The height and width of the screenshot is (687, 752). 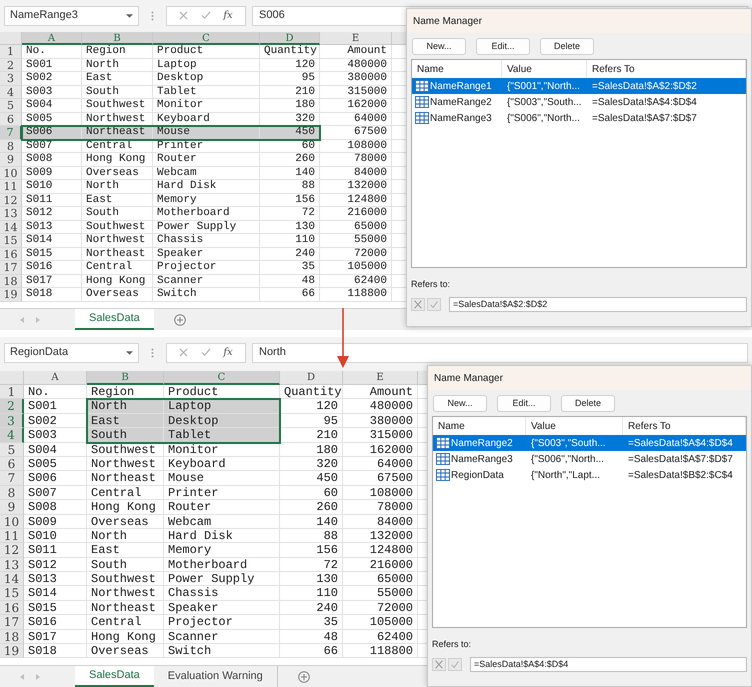 What do you see at coordinates (206, 200) in the screenshot?
I see `table-cell: Memory` at bounding box center [206, 200].